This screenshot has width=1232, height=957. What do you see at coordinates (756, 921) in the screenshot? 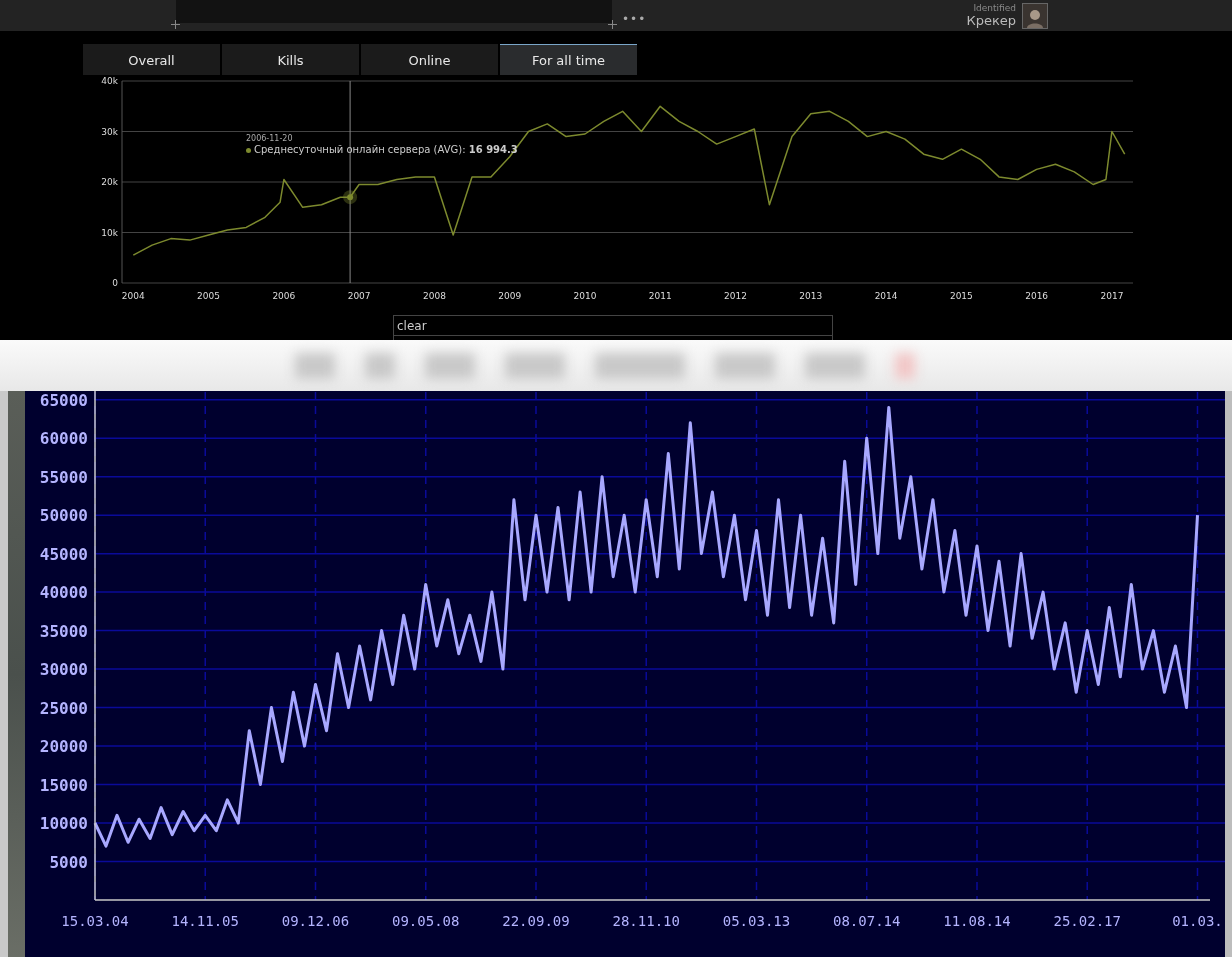
I see `x-axis-label: 05.03.13` at bounding box center [756, 921].